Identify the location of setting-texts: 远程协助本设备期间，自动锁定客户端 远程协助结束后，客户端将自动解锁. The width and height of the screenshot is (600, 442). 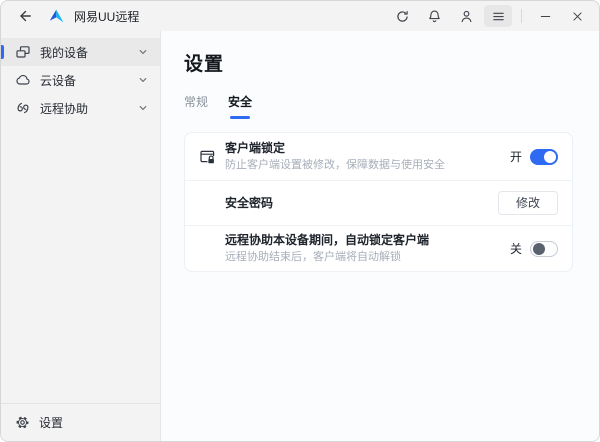
(327, 248).